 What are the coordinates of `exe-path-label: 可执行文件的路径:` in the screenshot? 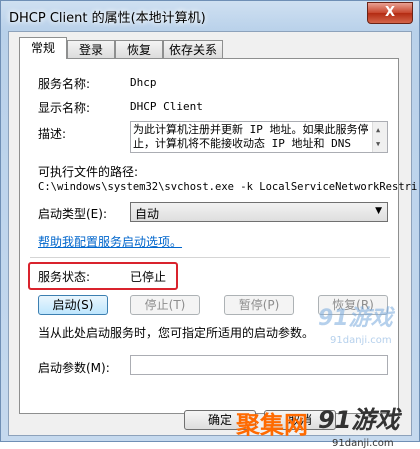 It's located at (88, 172).